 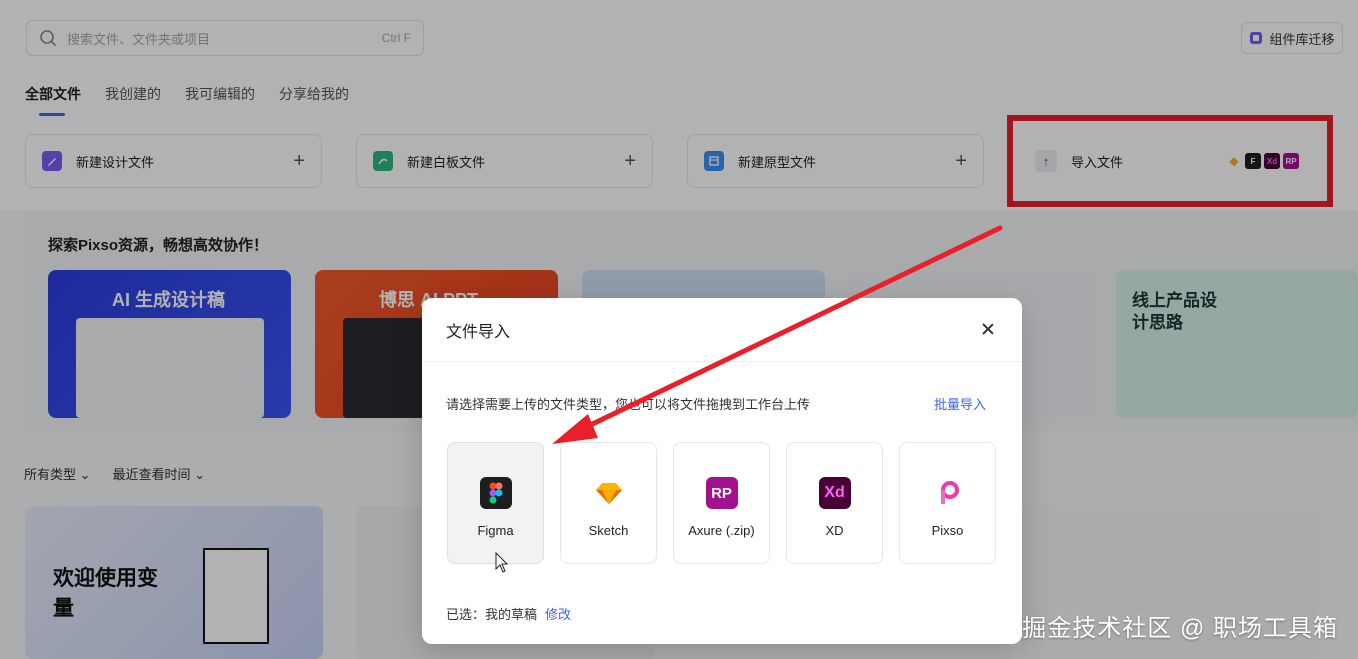 I want to click on watermark: 掘金技术社区 @ 职场工具箱, so click(x=1180, y=628).